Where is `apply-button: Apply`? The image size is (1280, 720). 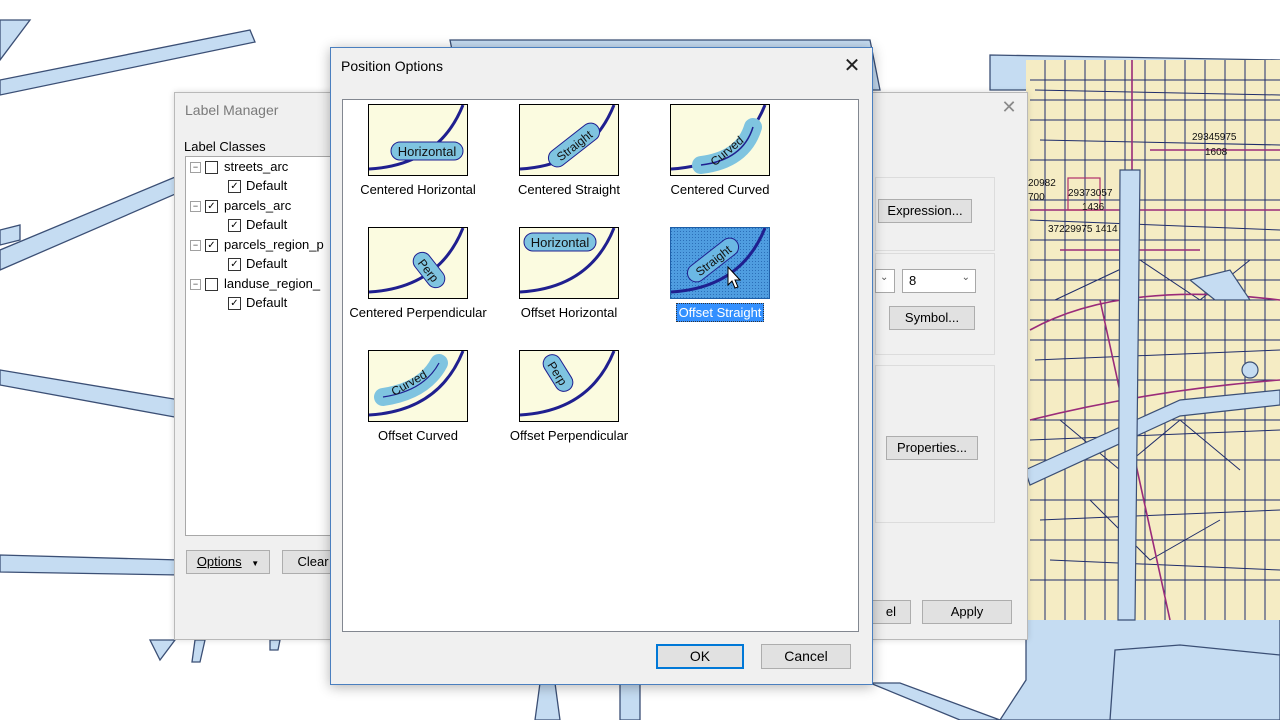 apply-button: Apply is located at coordinates (967, 612).